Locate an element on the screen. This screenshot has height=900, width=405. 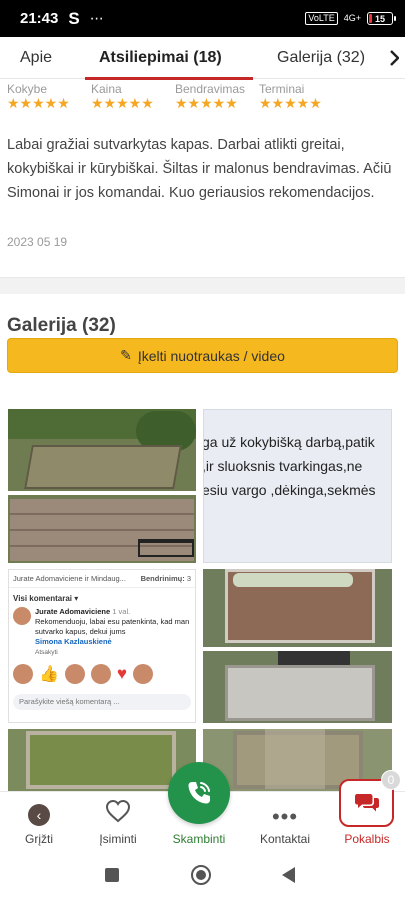
photo-divider is located at coordinates (102, 493).